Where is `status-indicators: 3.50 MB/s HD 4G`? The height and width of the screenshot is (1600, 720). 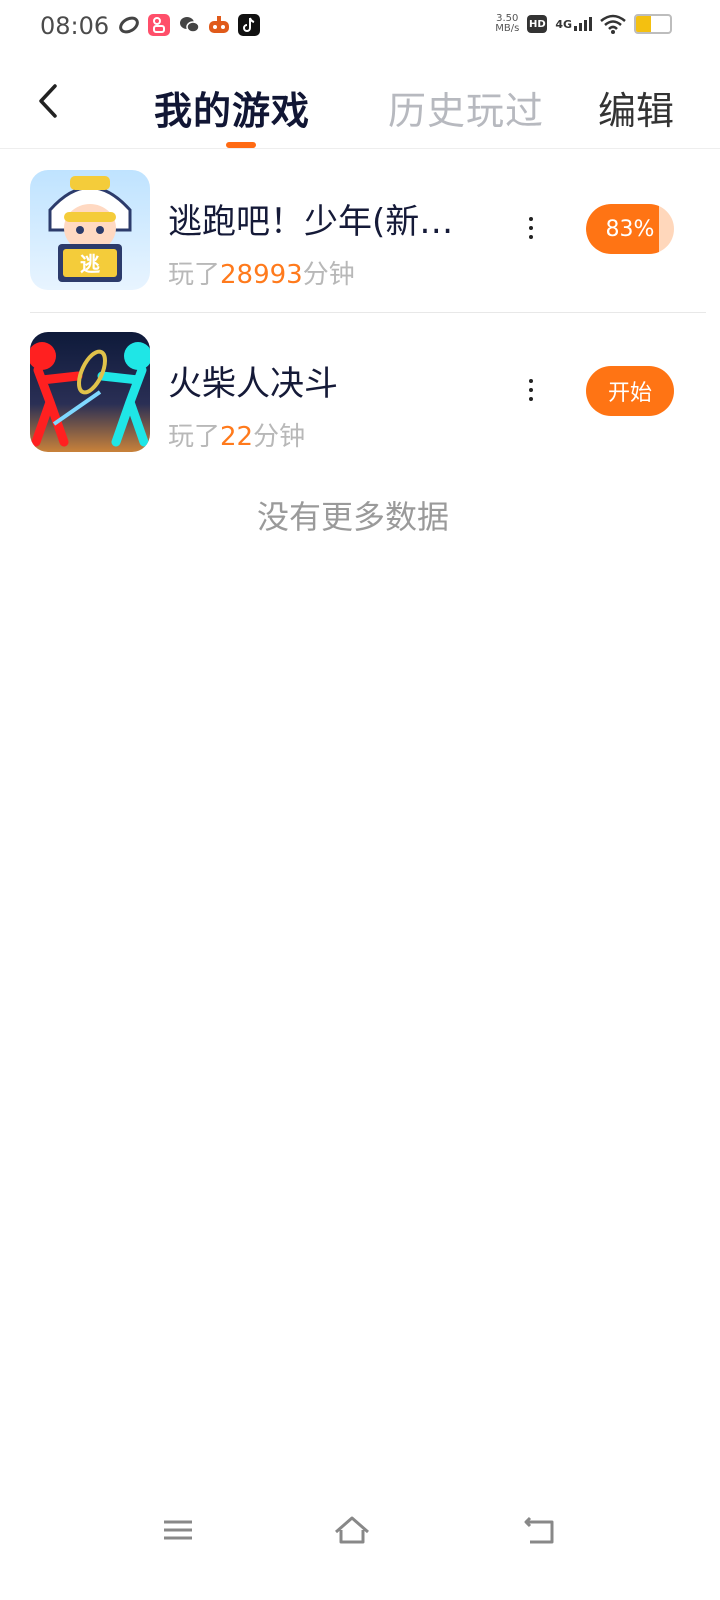 status-indicators: 3.50 MB/s HD 4G is located at coordinates (583, 24).